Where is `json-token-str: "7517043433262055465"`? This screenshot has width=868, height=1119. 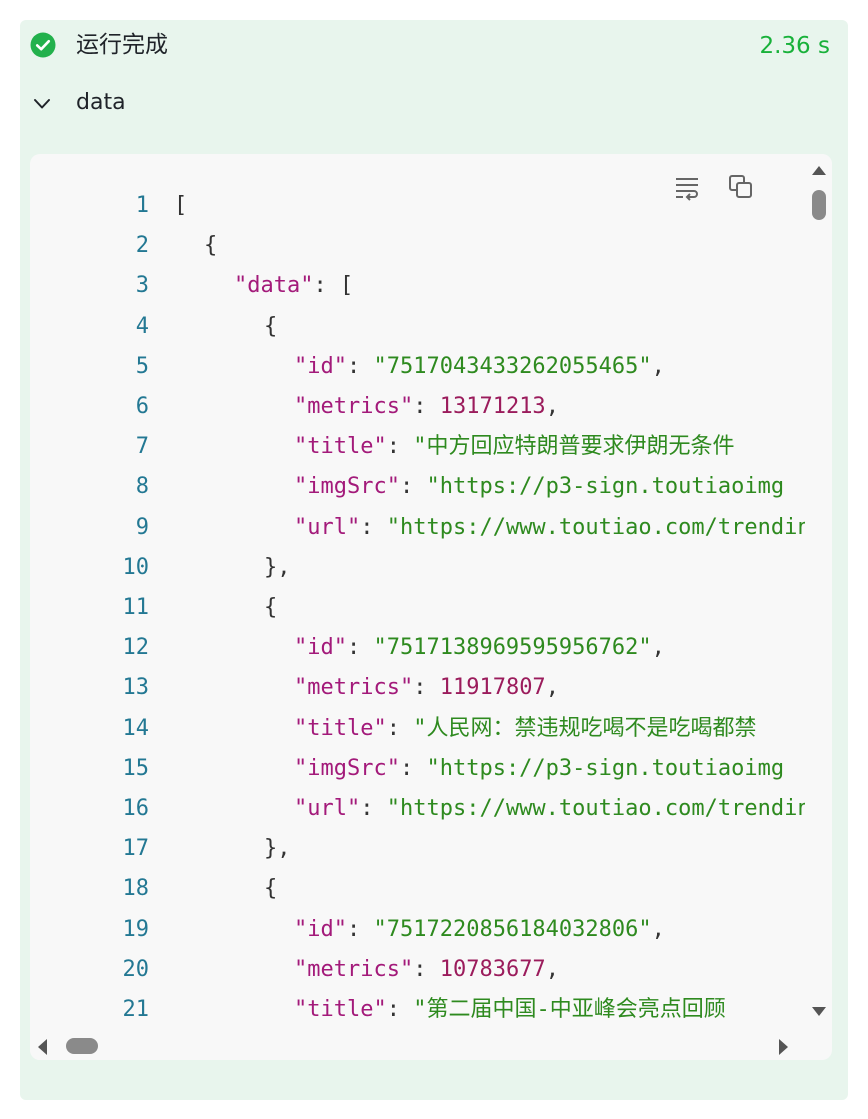 json-token-str: "7517043433262055465" is located at coordinates (512, 366).